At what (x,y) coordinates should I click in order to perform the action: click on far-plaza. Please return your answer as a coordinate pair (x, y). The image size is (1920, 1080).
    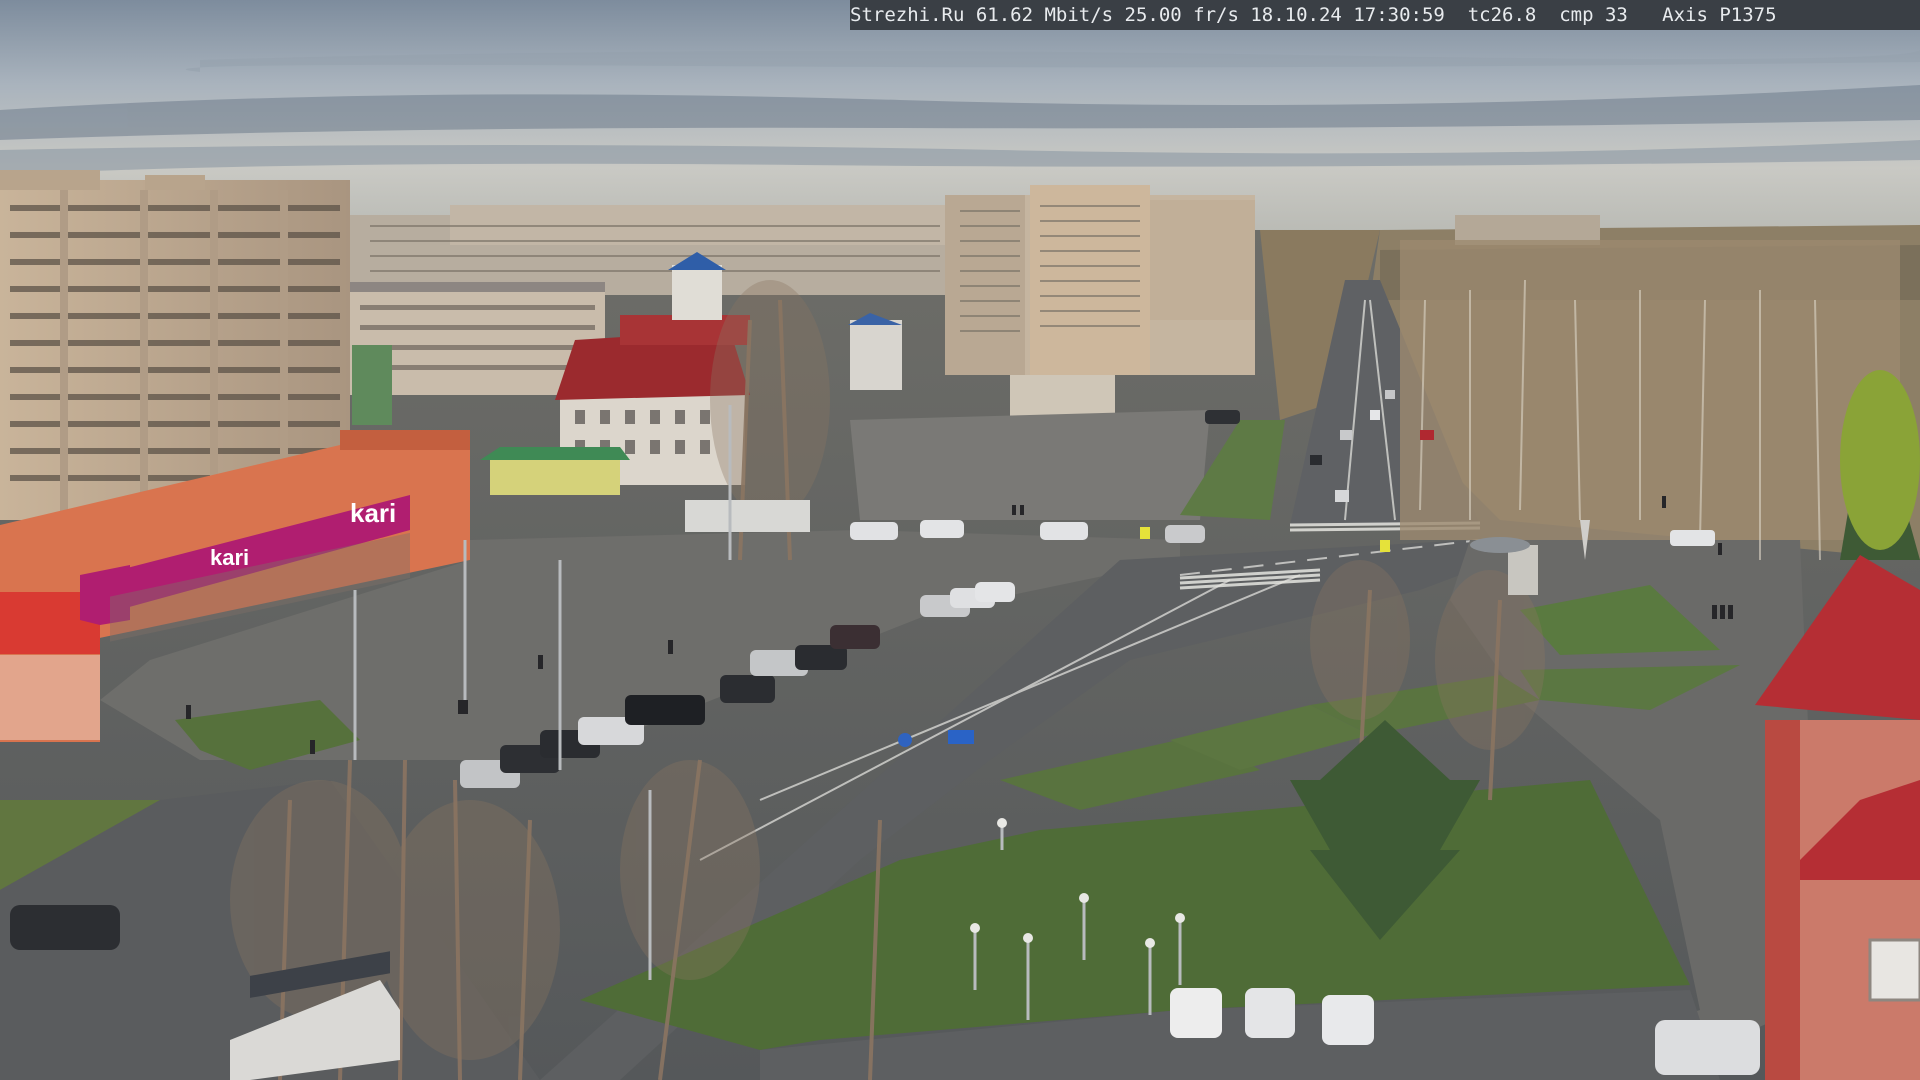
    Looking at the image, I should click on (1030, 465).